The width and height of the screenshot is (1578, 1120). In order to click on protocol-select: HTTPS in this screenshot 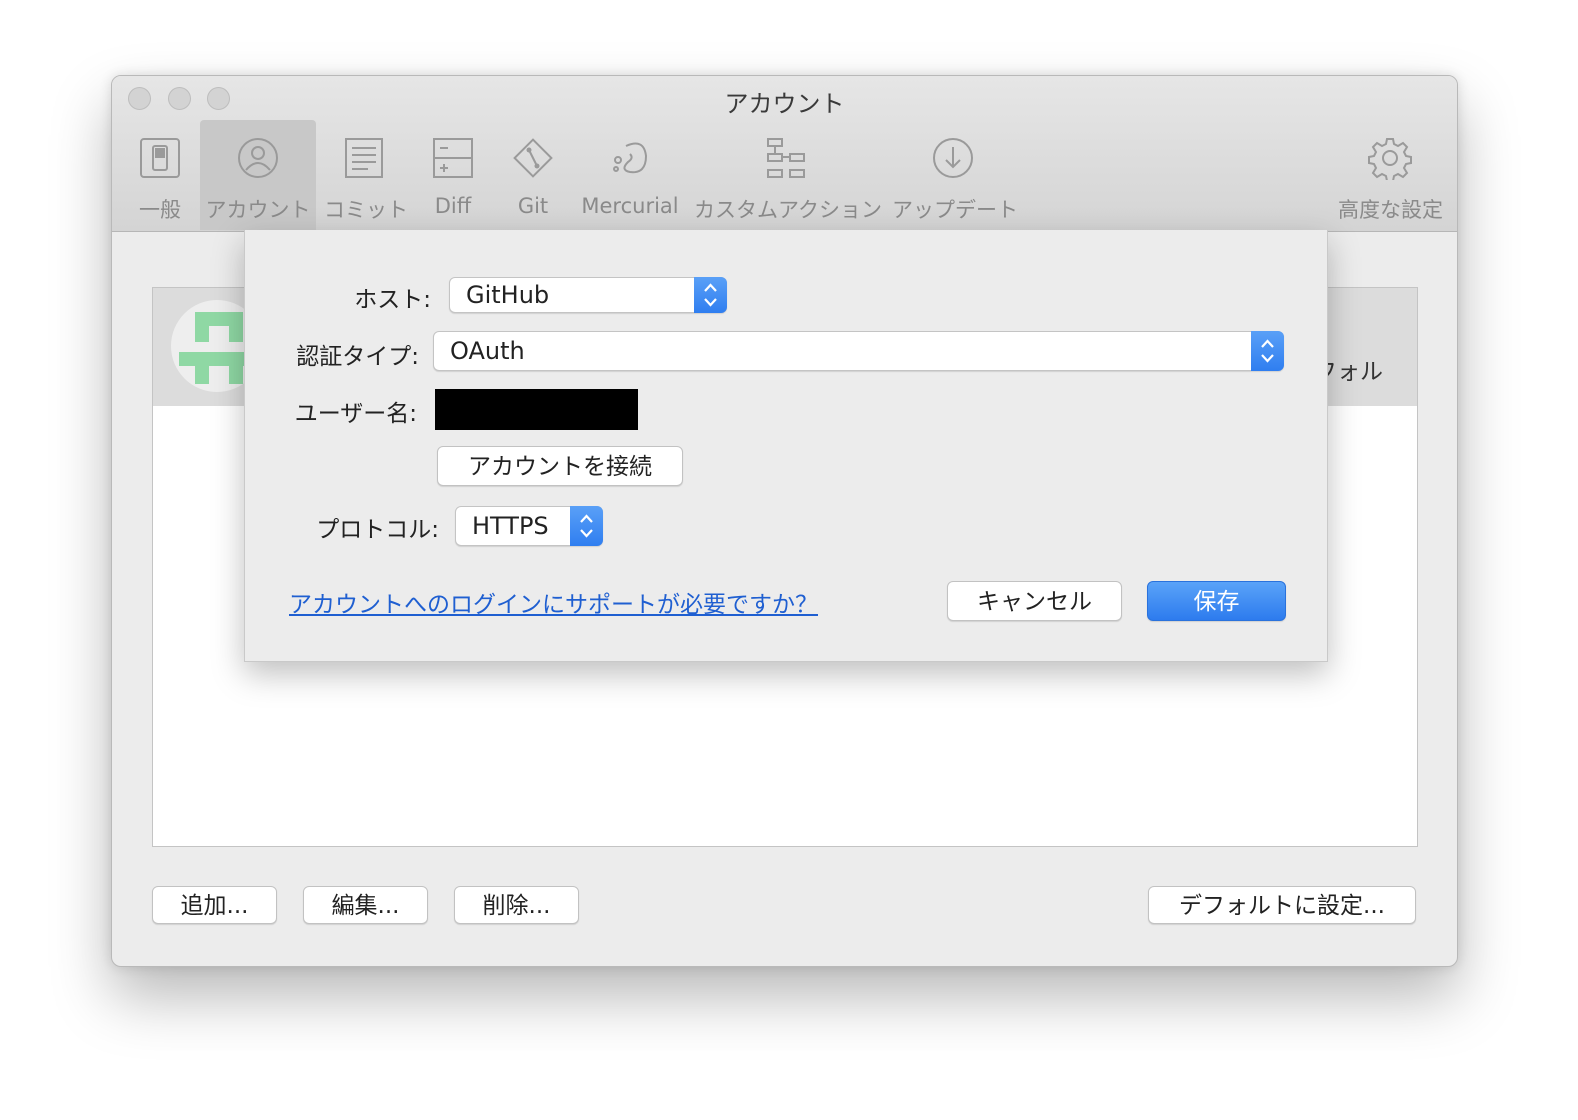, I will do `click(529, 526)`.